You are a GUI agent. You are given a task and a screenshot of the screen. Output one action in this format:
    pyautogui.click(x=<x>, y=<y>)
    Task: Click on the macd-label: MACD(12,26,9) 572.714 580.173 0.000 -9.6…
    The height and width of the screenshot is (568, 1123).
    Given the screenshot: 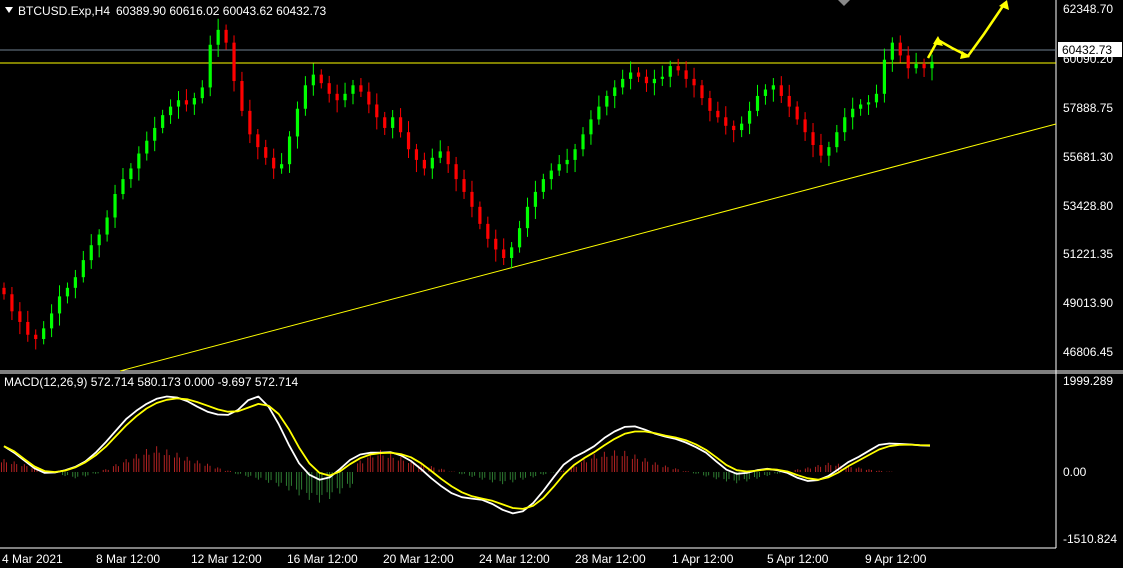 What is the action you would take?
    pyautogui.click(x=151, y=382)
    